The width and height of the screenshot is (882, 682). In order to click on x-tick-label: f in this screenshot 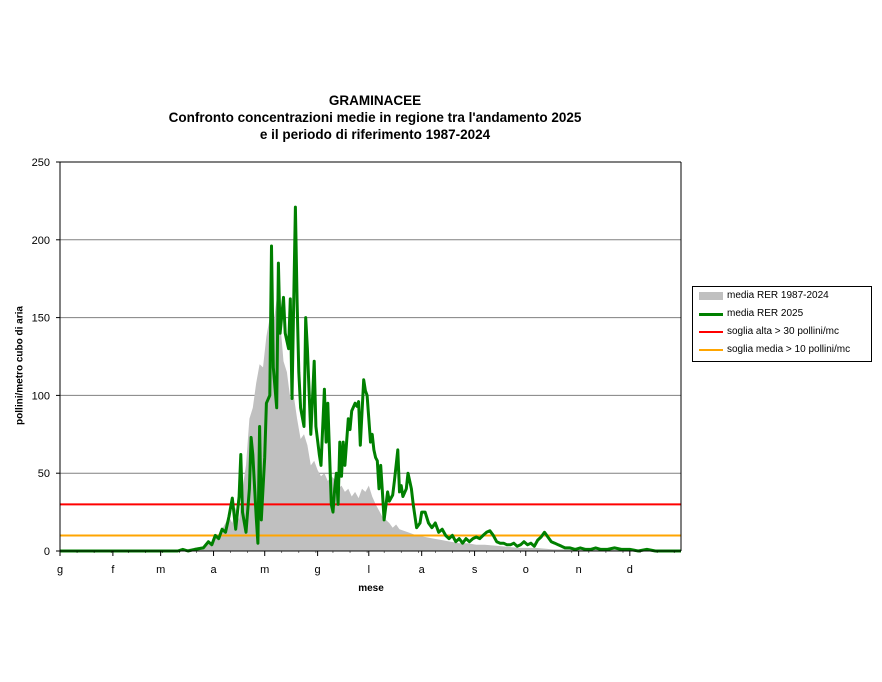, I will do `click(113, 570)`.